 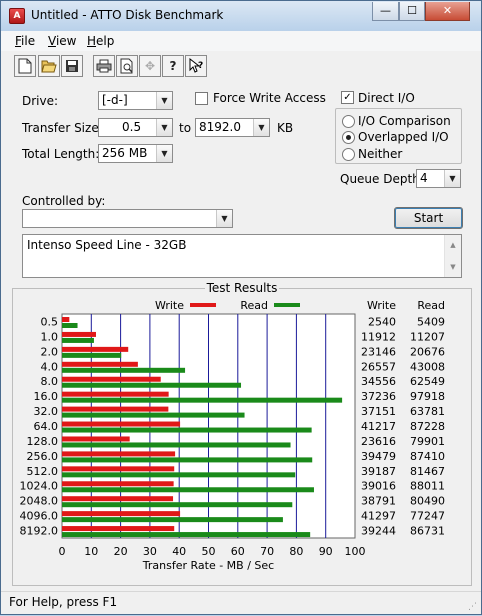 I want to click on menu-help-accel: H, so click(x=92, y=41).